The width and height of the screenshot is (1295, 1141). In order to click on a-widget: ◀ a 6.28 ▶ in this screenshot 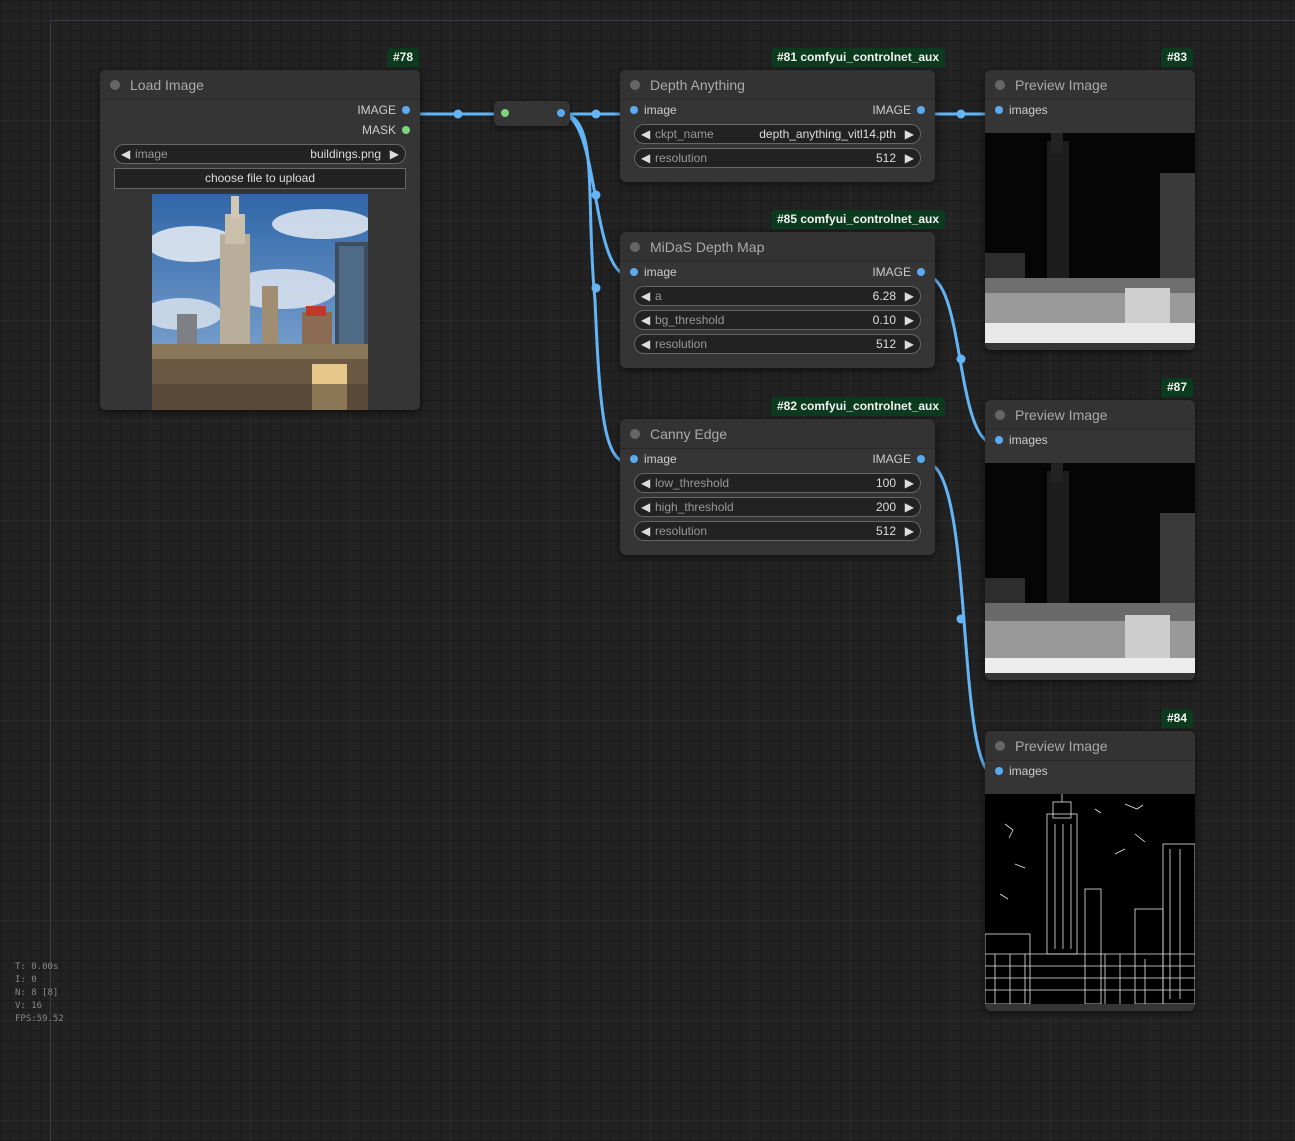, I will do `click(777, 296)`.